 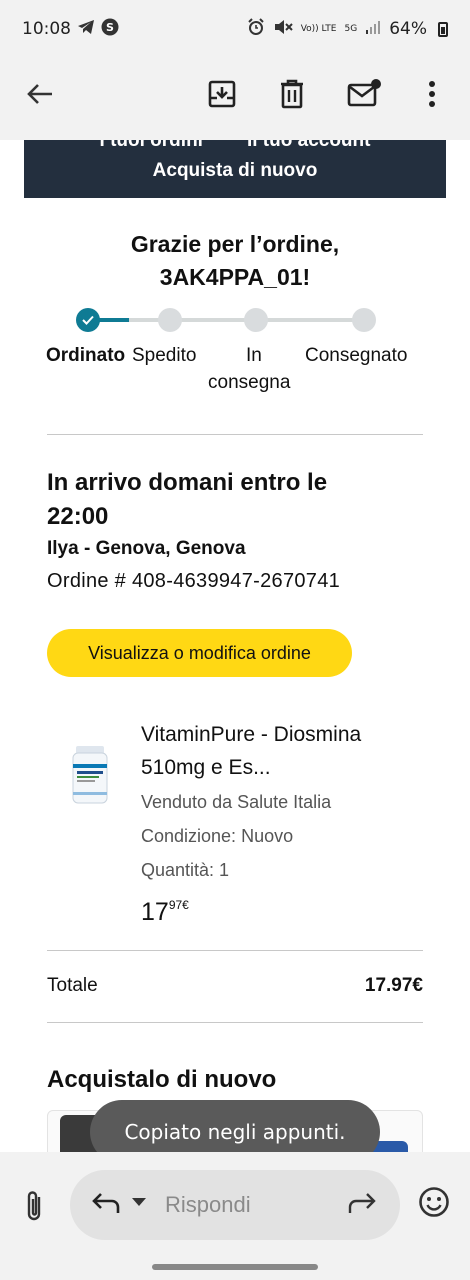 I want to click on step-delivered: Consegnato, so click(x=356, y=355).